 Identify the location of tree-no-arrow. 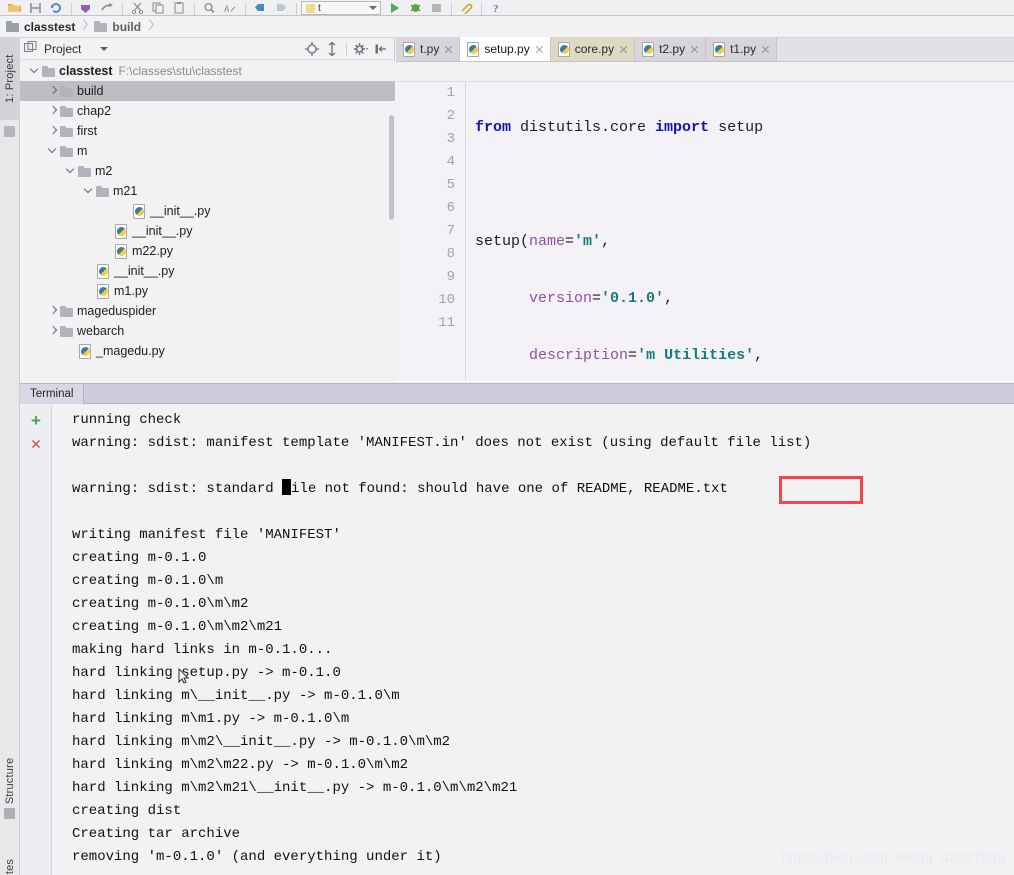
(89, 291).